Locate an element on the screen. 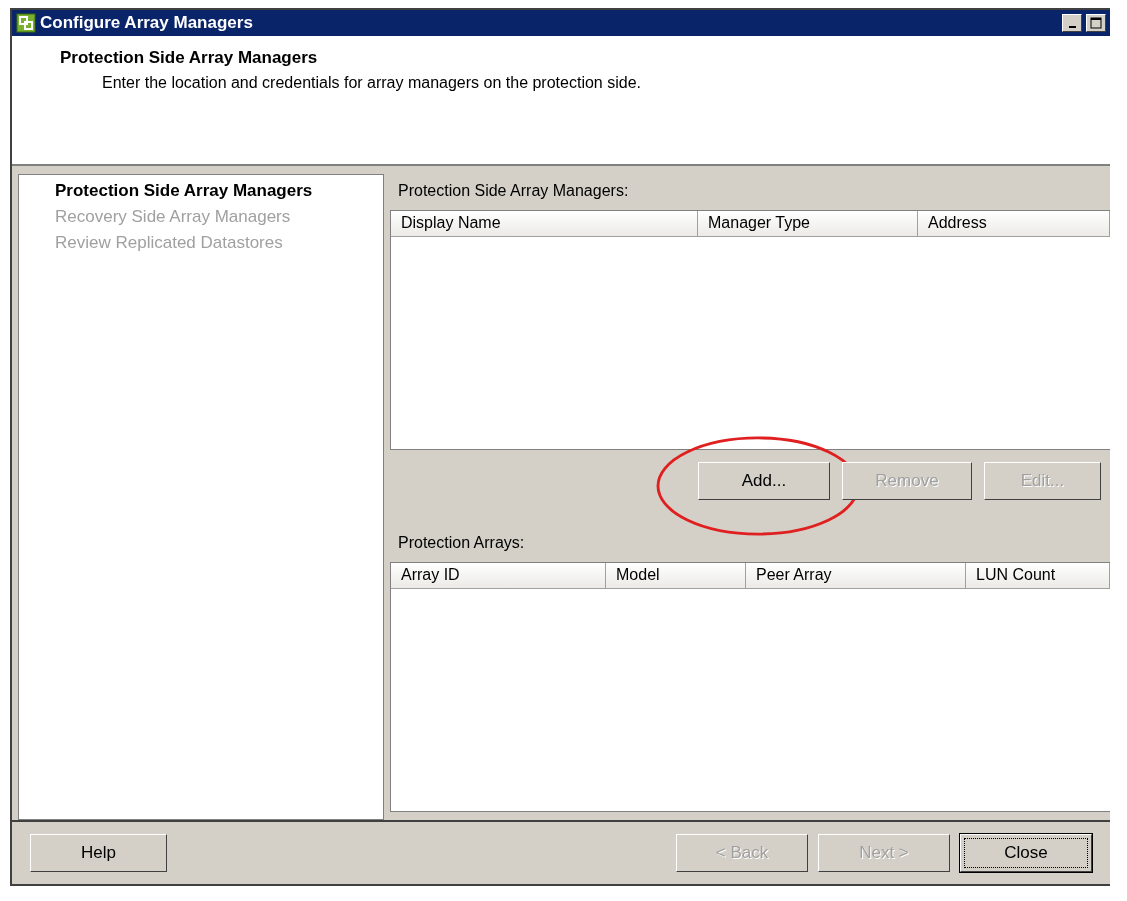 The height and width of the screenshot is (901, 1127). table-label: Protection Arrays: is located at coordinates (461, 543).